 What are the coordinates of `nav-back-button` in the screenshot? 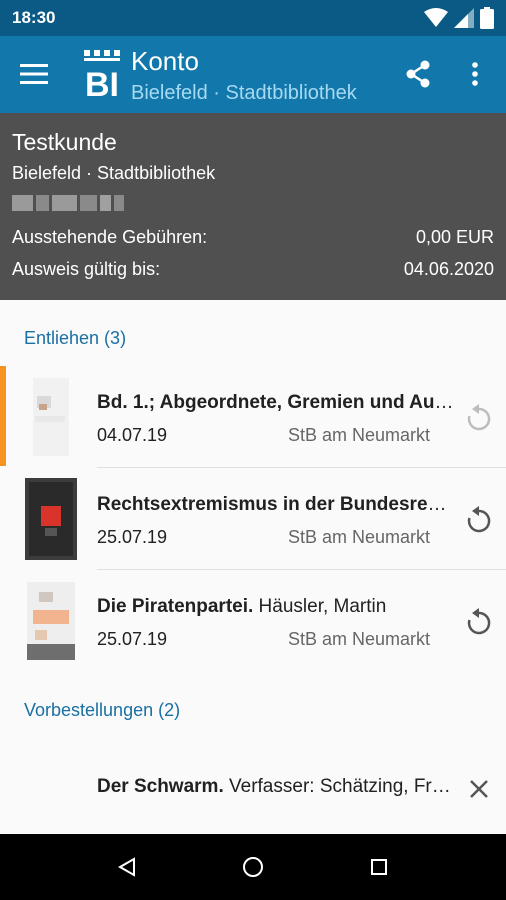 It's located at (127, 867).